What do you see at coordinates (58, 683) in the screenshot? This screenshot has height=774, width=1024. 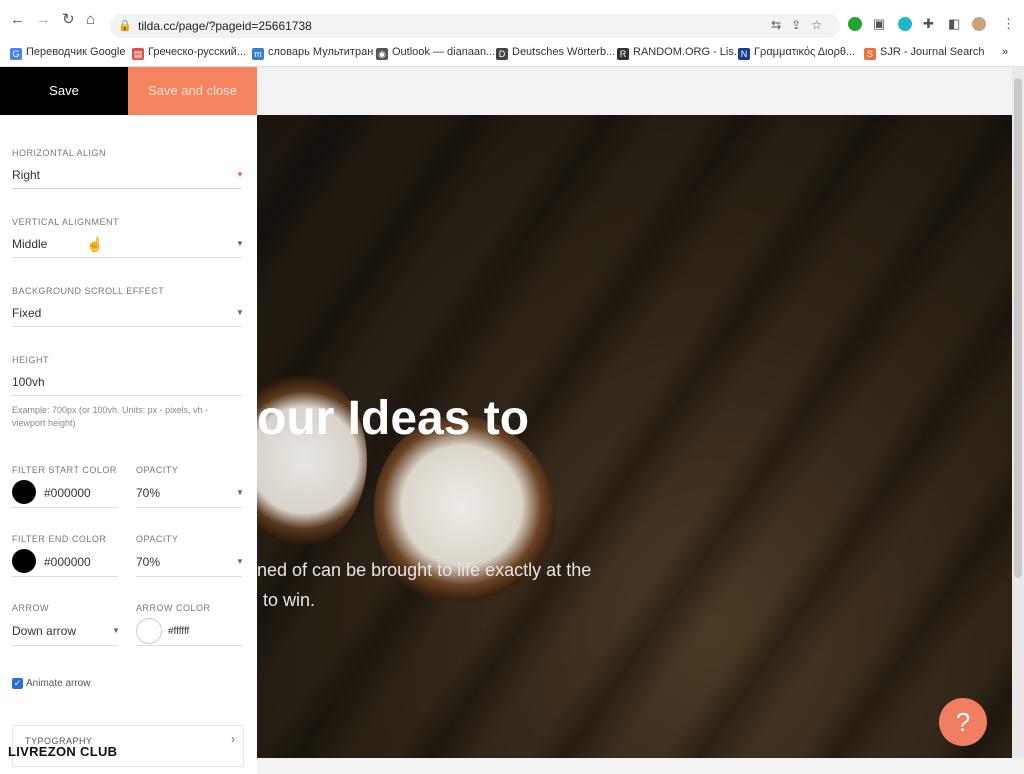 I see `animate-arrow-label: Animate arrow` at bounding box center [58, 683].